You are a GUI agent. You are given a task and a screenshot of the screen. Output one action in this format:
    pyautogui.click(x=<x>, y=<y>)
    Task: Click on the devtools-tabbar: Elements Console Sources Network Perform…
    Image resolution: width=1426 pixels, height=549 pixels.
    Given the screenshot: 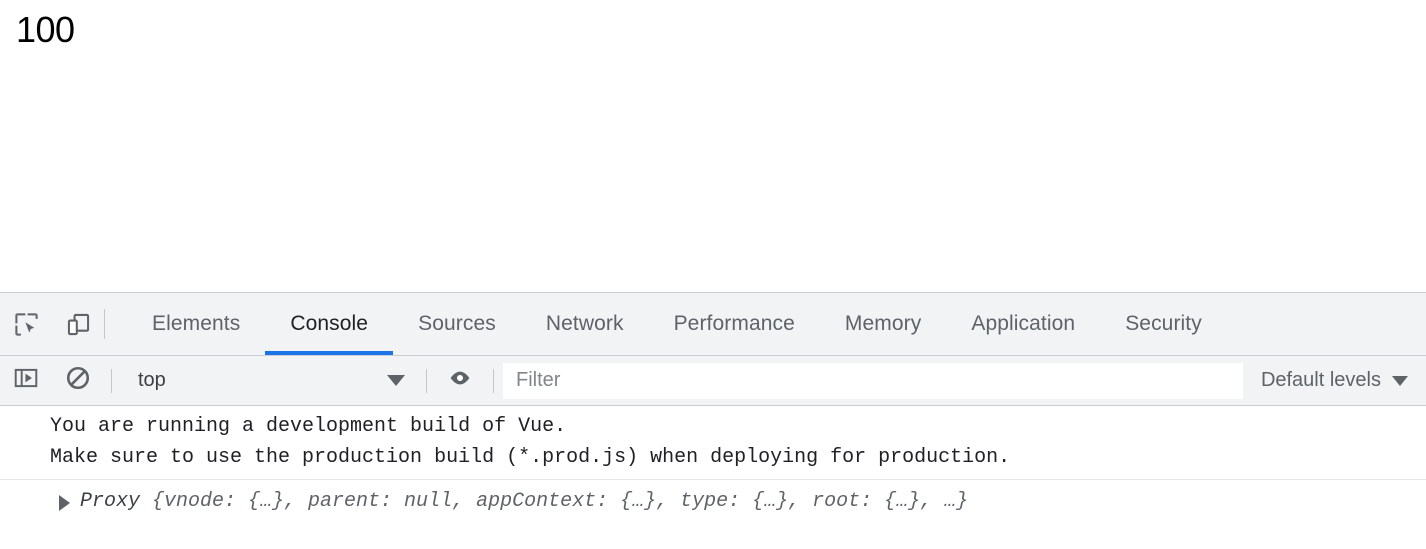 What is the action you would take?
    pyautogui.click(x=713, y=324)
    